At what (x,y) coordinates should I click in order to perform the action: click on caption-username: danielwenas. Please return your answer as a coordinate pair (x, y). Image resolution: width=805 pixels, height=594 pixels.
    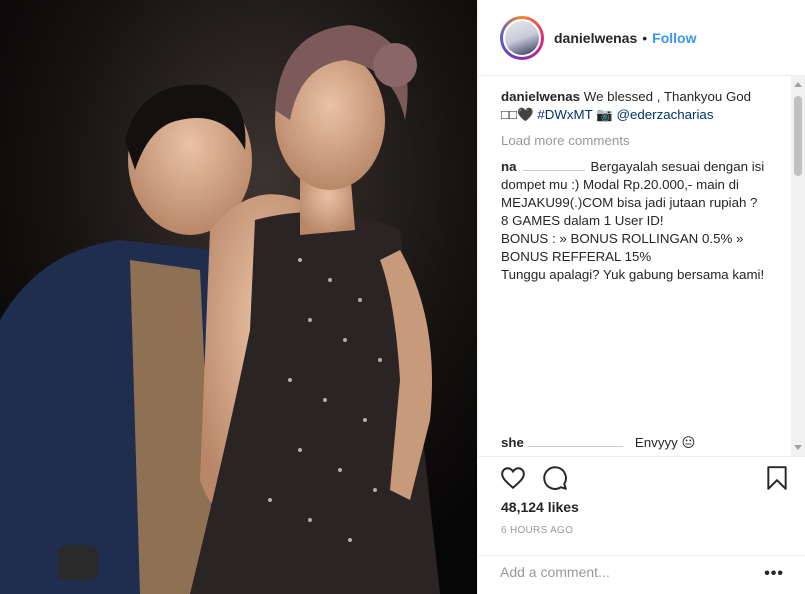
    Looking at the image, I should click on (540, 96).